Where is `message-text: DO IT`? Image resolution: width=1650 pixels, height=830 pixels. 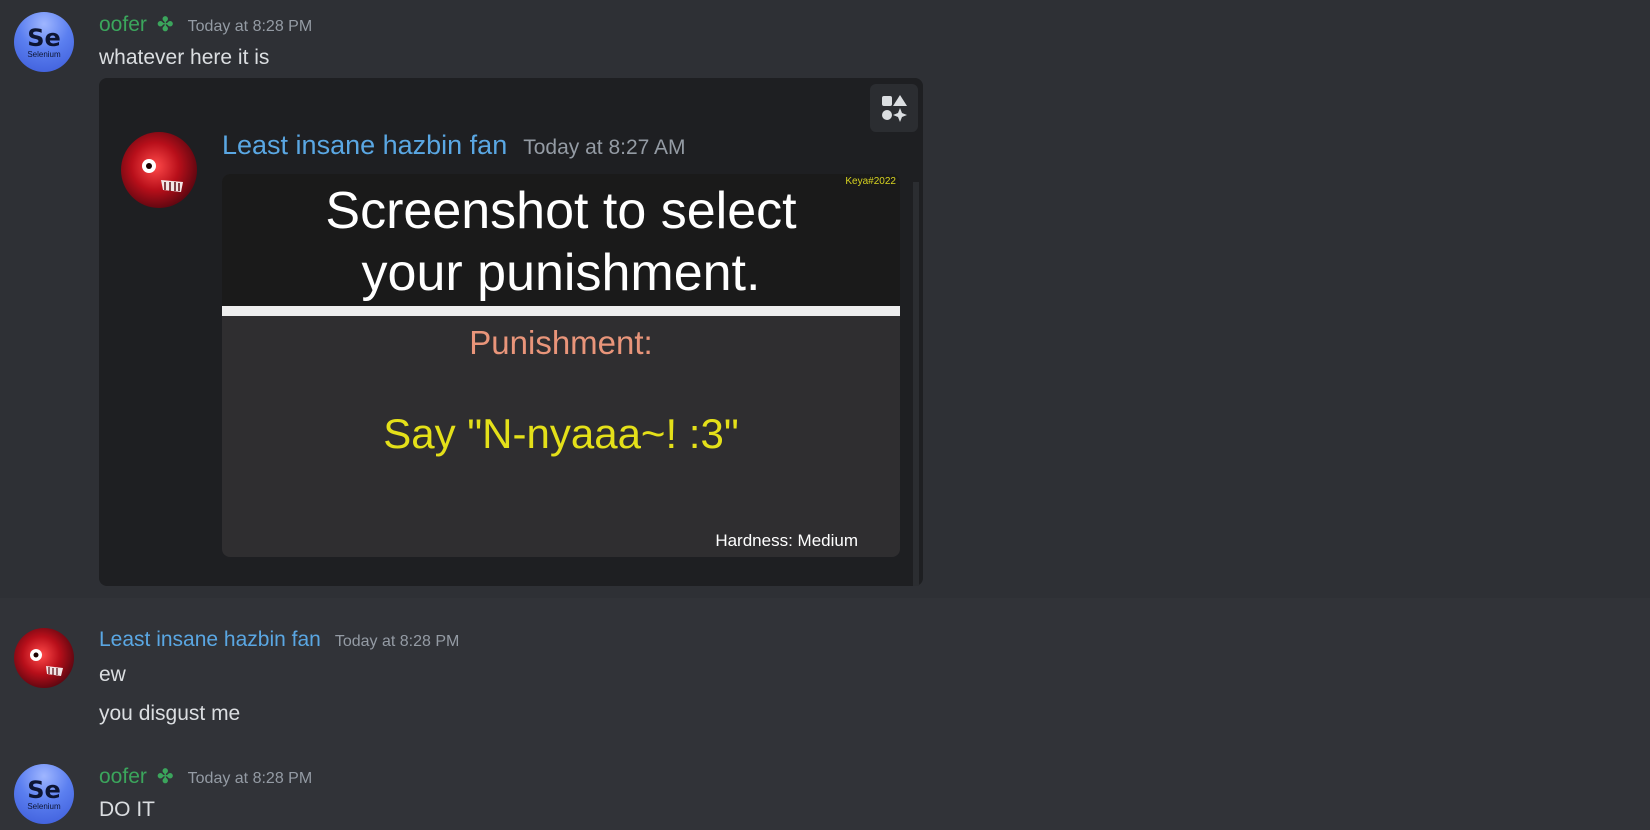
message-text: DO IT is located at coordinates (127, 809).